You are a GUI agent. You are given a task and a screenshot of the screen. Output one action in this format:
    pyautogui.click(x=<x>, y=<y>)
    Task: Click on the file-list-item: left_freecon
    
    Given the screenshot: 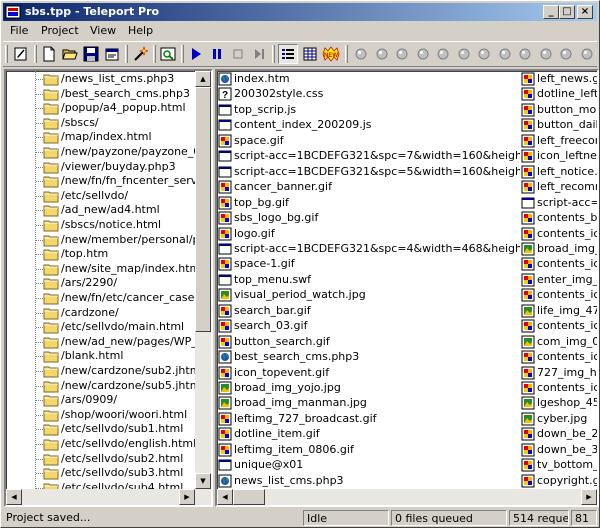 What is the action you would take?
    pyautogui.click(x=559, y=141)
    